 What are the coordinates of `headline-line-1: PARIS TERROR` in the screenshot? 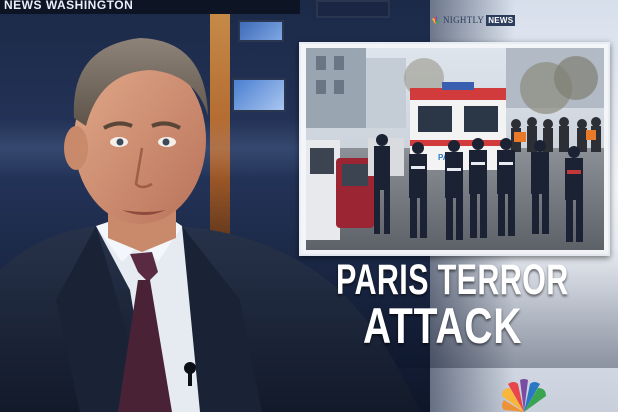 It's located at (452, 280).